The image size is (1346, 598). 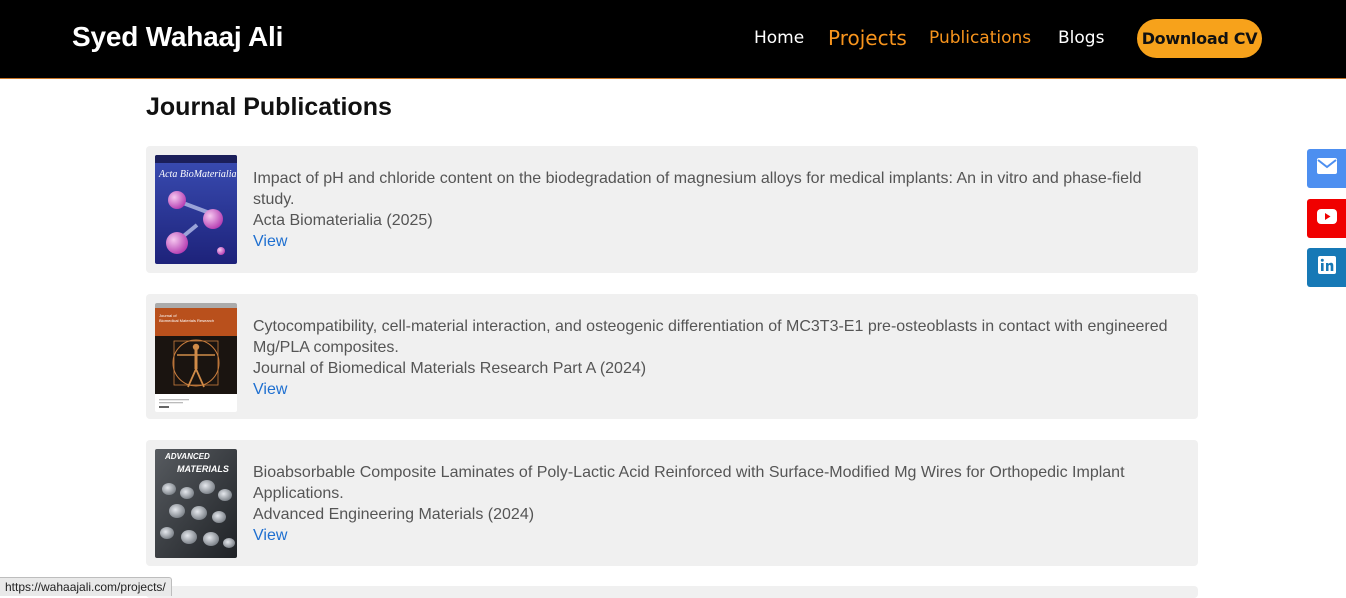 I want to click on section-title: Journal Publications, so click(x=269, y=107).